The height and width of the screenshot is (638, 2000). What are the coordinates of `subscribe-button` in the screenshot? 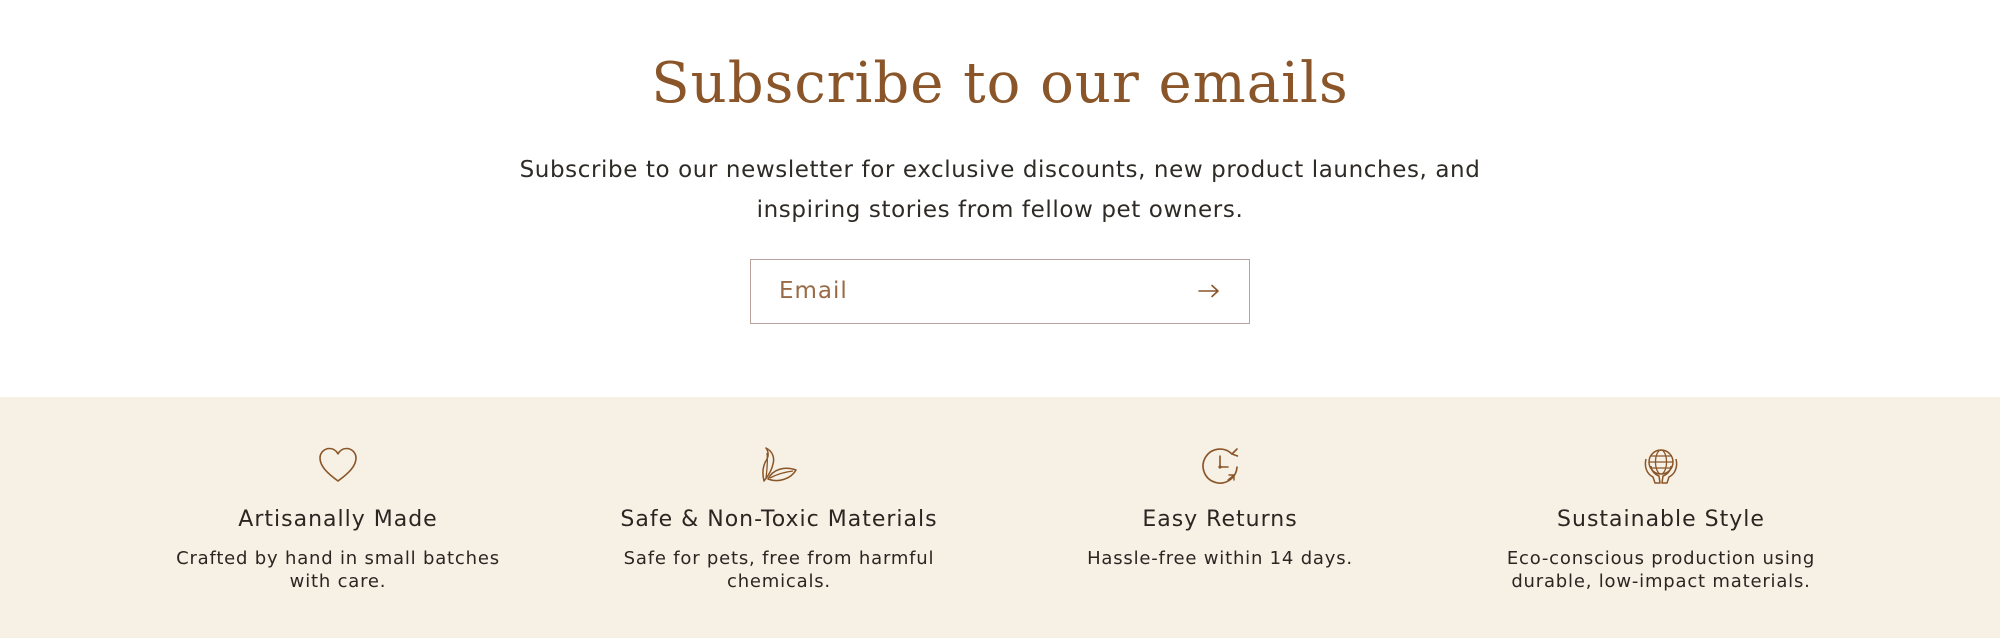 It's located at (1209, 291).